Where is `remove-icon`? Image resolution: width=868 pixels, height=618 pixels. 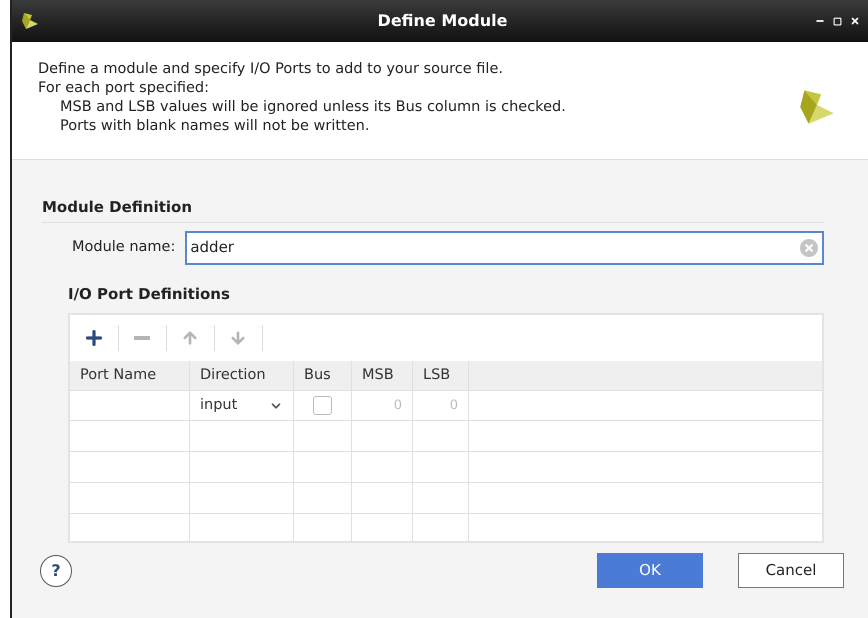
remove-icon is located at coordinates (142, 338).